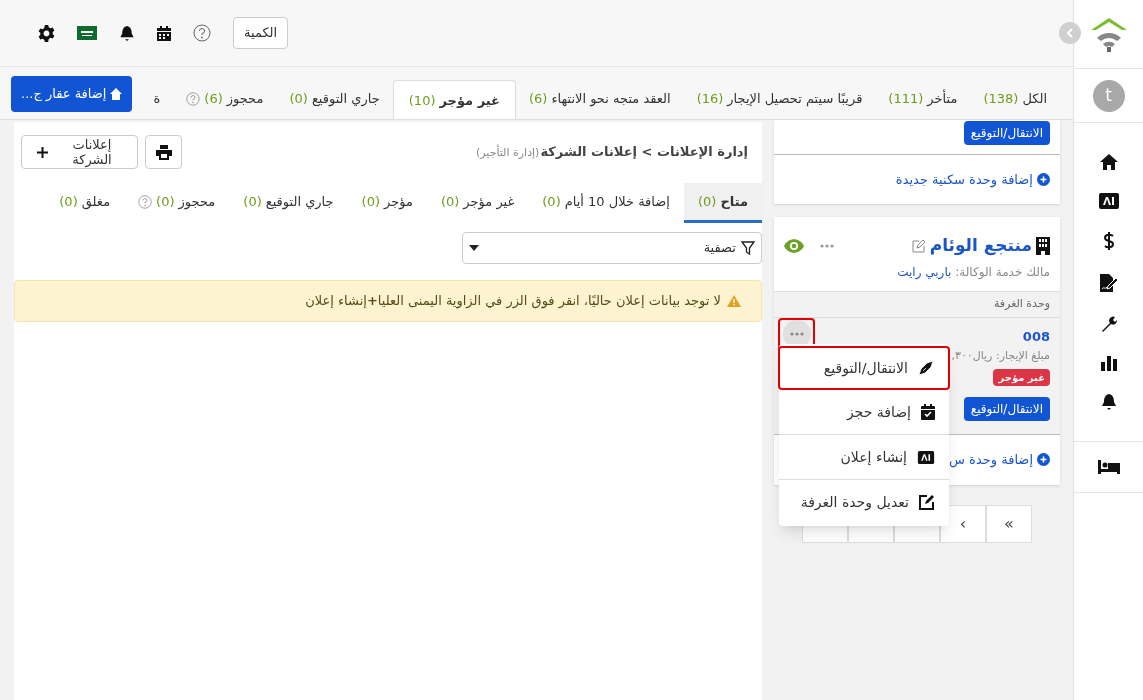  What do you see at coordinates (513, 301) in the screenshot?
I see `alert-message: لا توجد بيانات إعلان حاليًا، انقر فوق الزر في الزاوية اليمنى العليا+إنشاء إعلان` at bounding box center [513, 301].